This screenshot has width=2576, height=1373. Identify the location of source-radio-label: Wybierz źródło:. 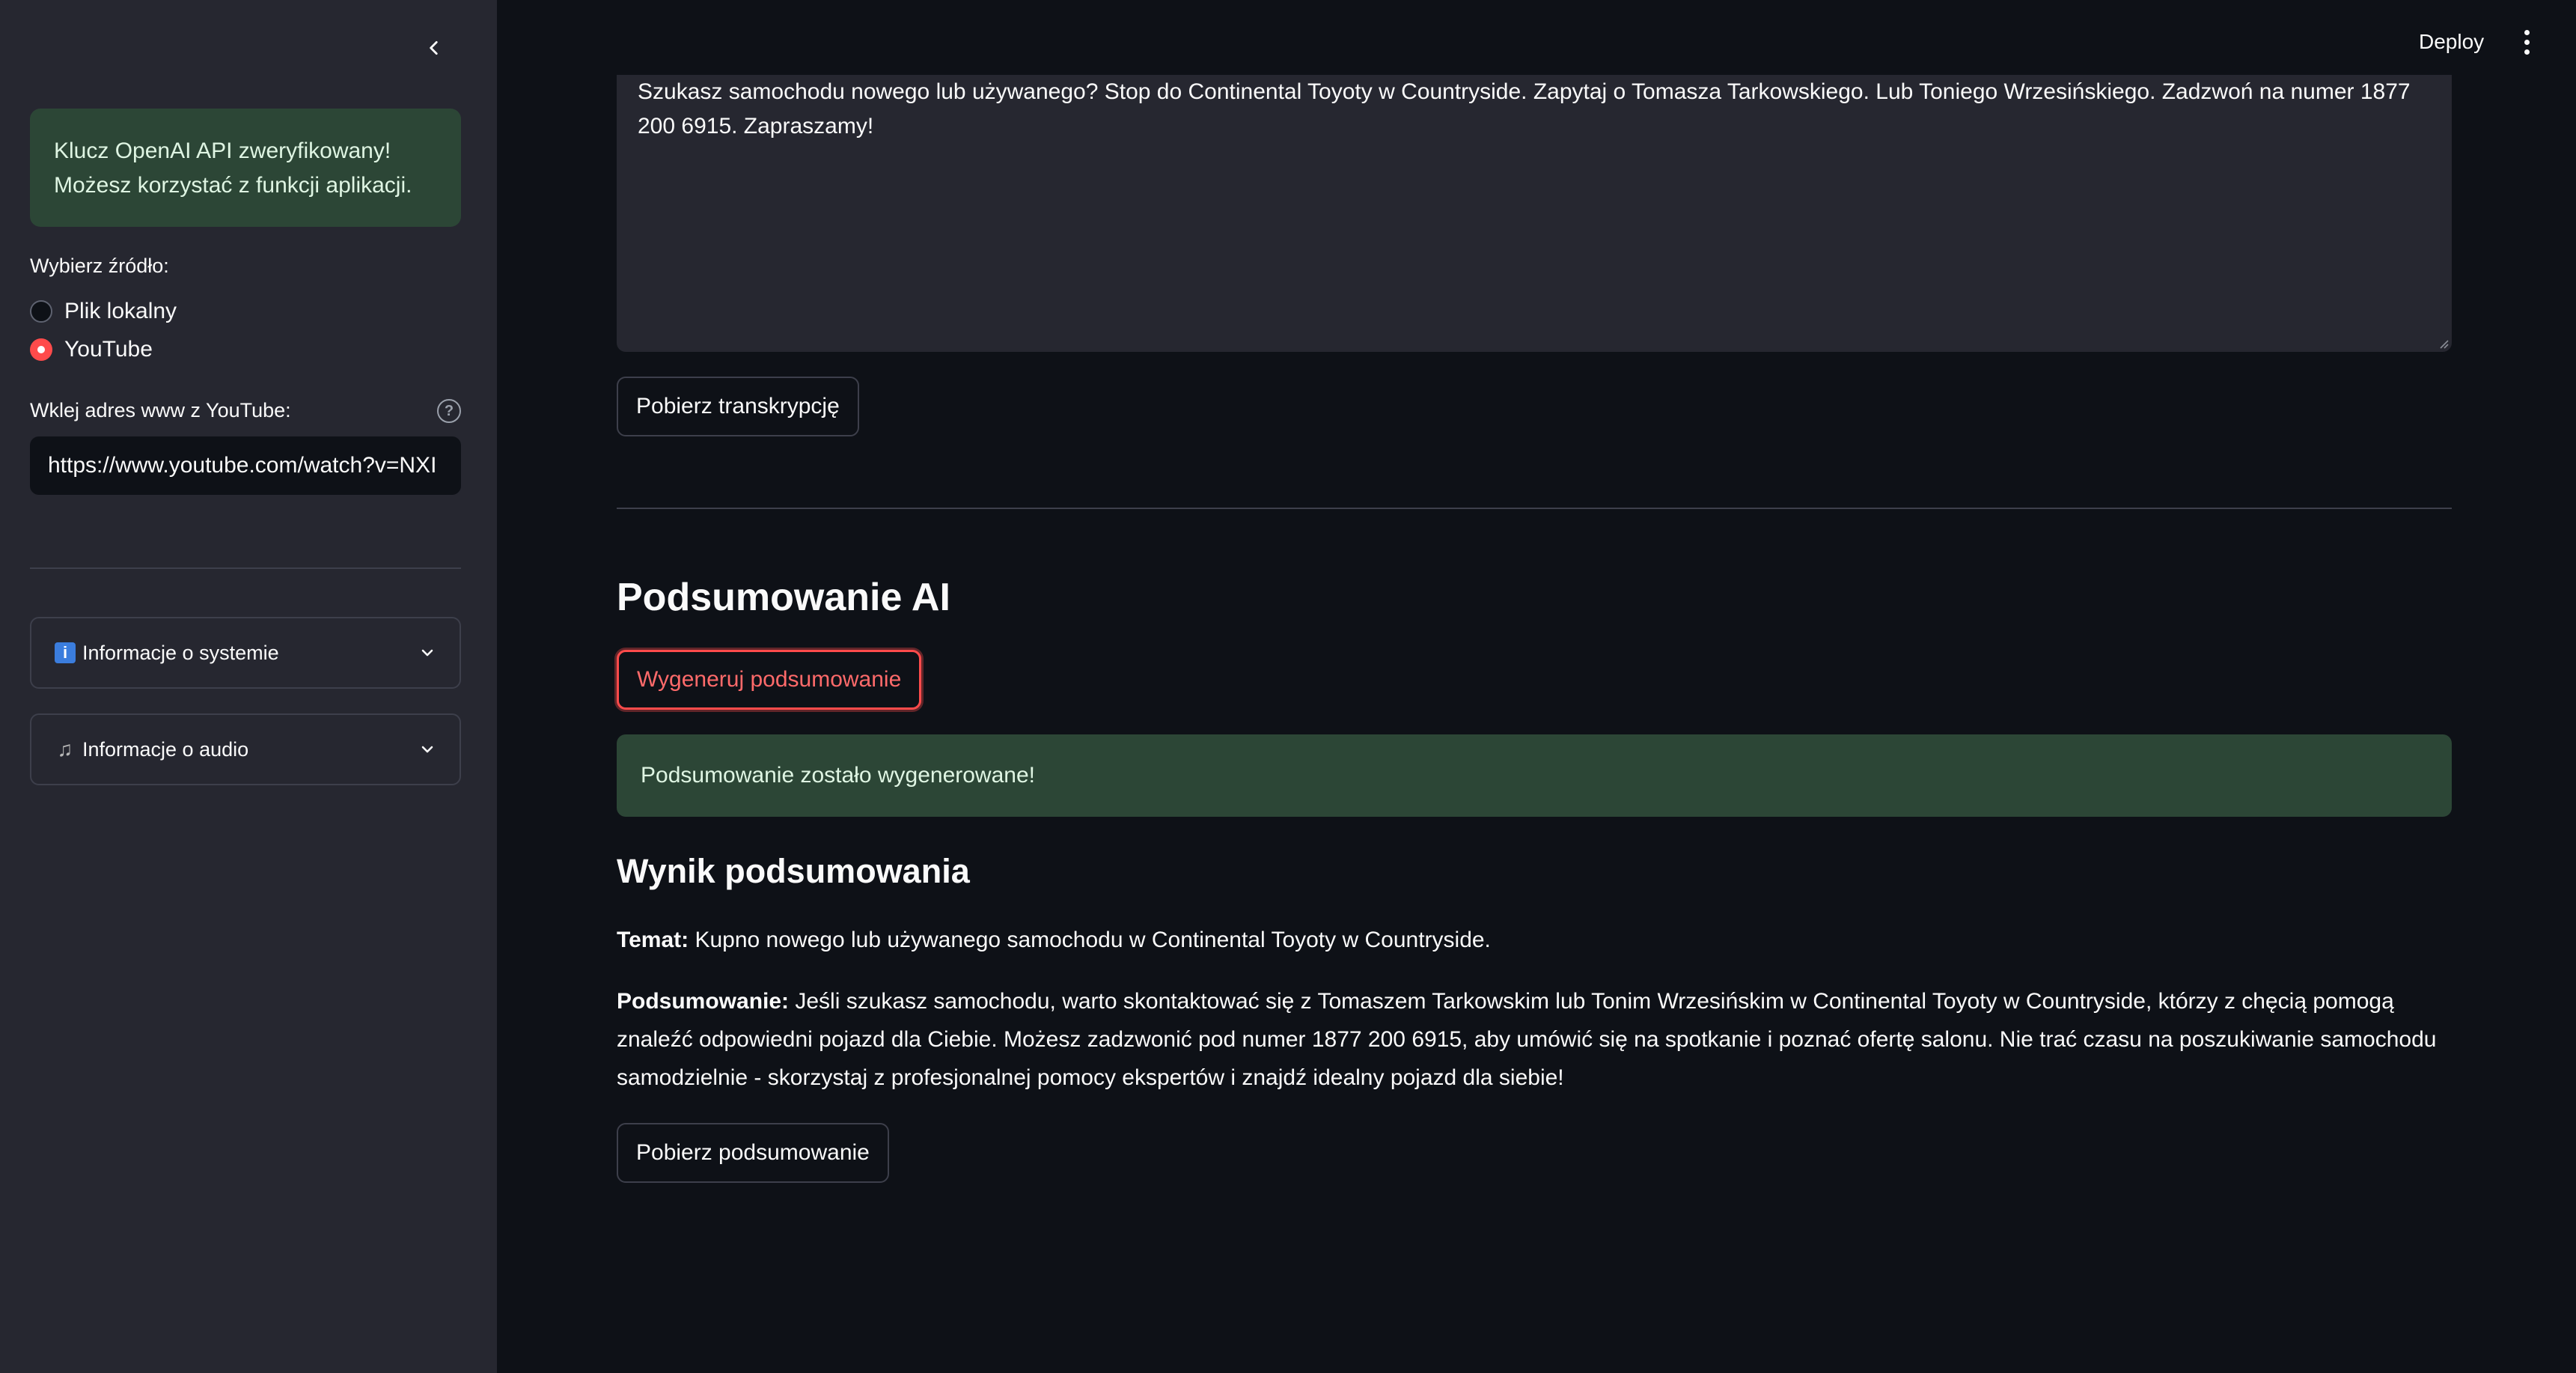
(100, 266).